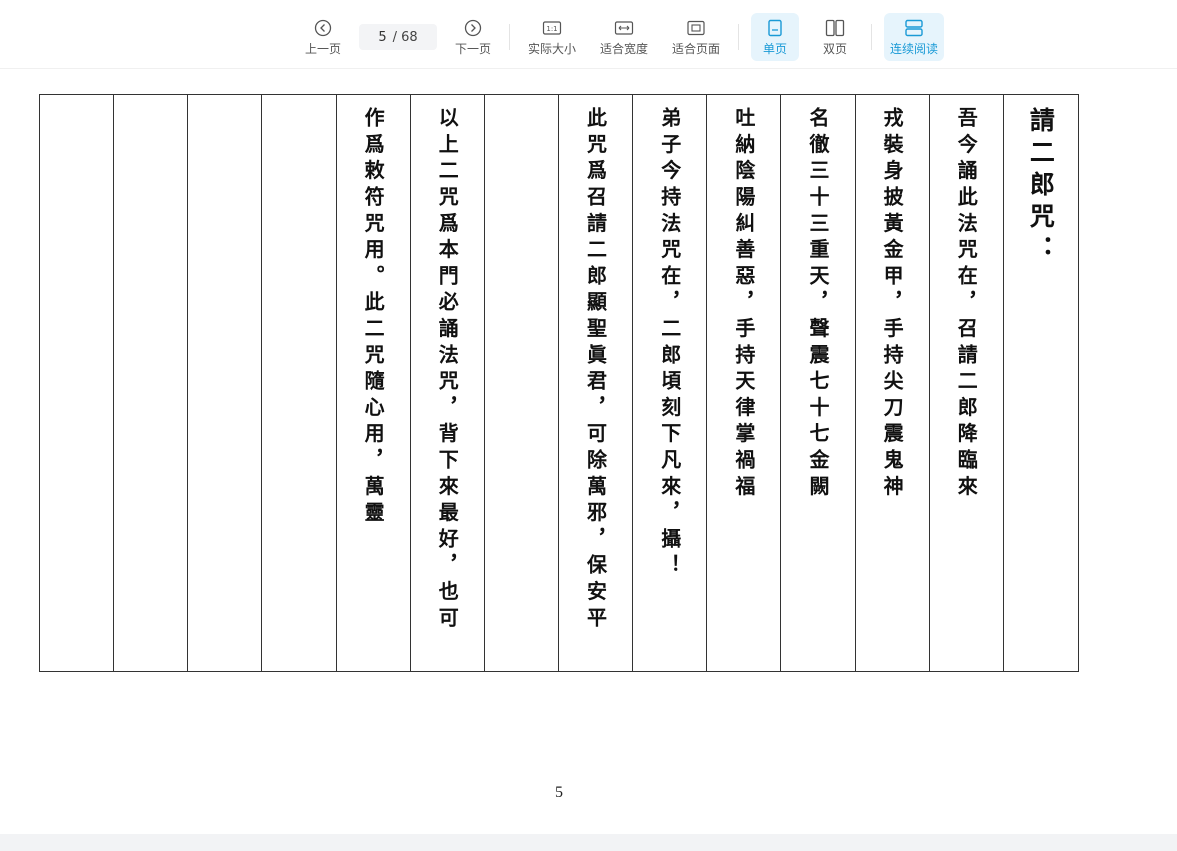  I want to click on title-column: 請二郎咒：, so click(1041, 383).